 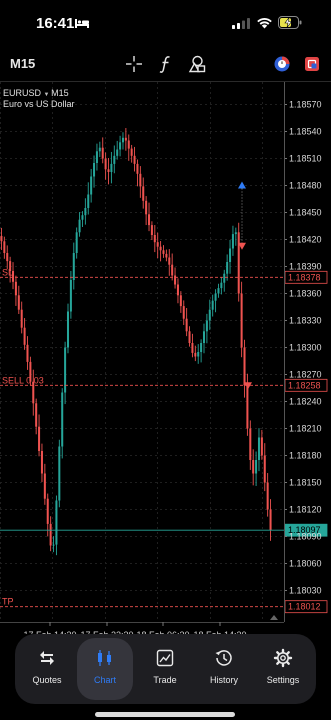 I want to click on price-tick-label: 1.18240, so click(x=305, y=402).